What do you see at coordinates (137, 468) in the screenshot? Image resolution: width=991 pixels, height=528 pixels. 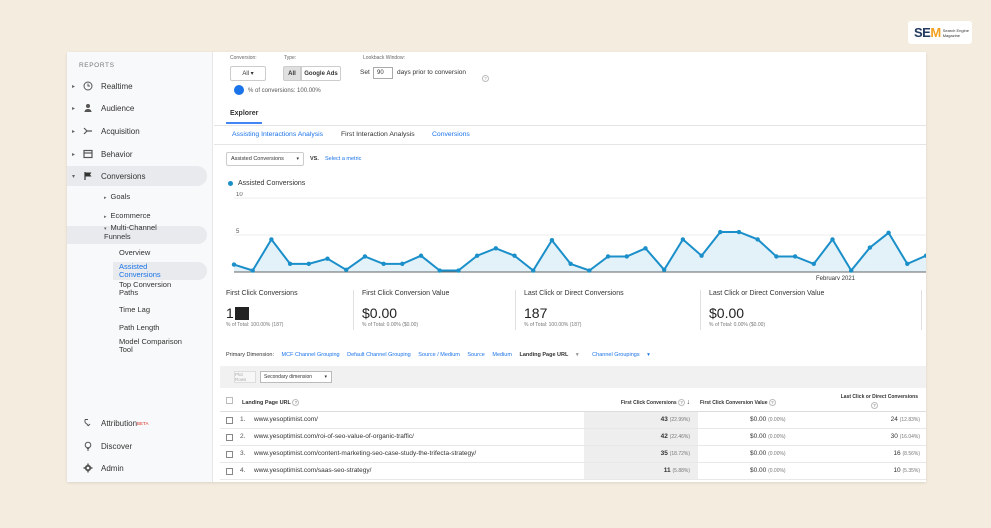 I see `sidebar-item-admin: Admin` at bounding box center [137, 468].